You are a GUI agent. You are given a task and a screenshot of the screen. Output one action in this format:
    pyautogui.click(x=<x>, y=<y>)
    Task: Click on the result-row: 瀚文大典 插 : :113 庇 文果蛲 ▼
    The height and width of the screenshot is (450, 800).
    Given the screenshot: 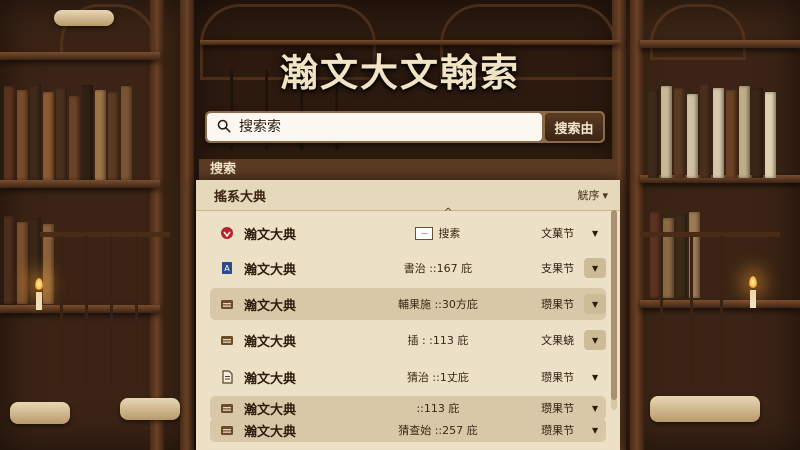 What is the action you would take?
    pyautogui.click(x=408, y=340)
    